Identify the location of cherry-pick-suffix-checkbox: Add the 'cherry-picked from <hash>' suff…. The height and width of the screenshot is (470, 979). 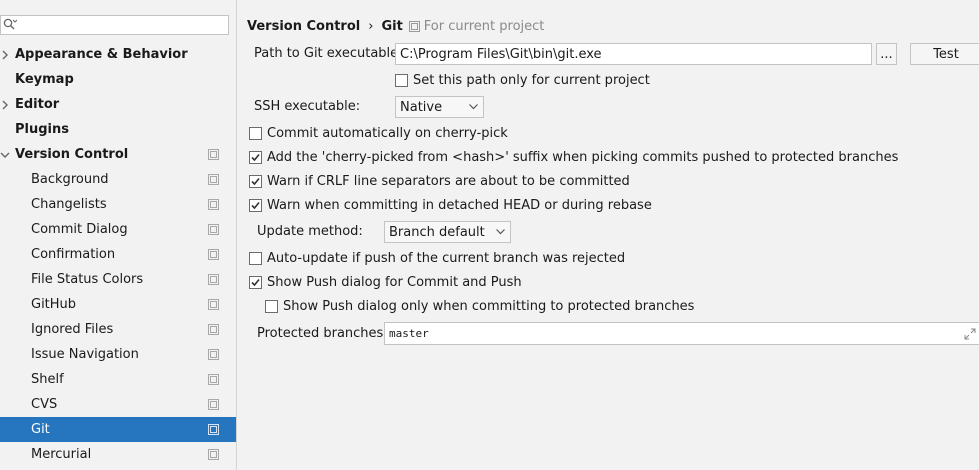
(573, 157).